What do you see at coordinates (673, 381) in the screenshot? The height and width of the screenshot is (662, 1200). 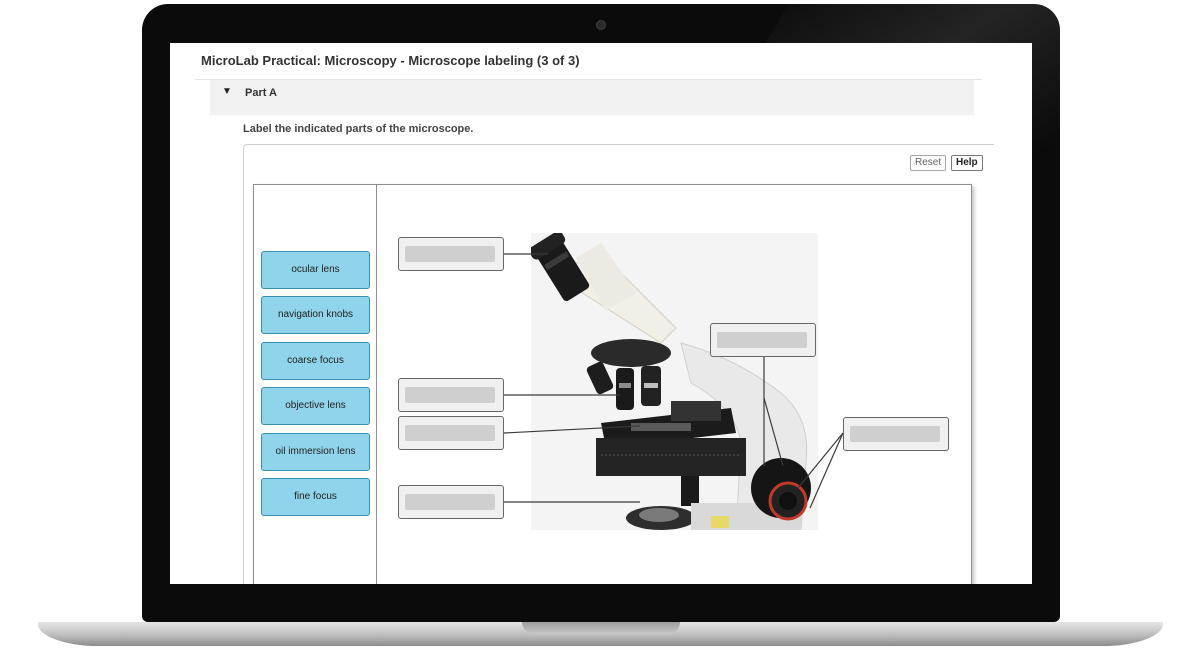 I see `leader-lines` at bounding box center [673, 381].